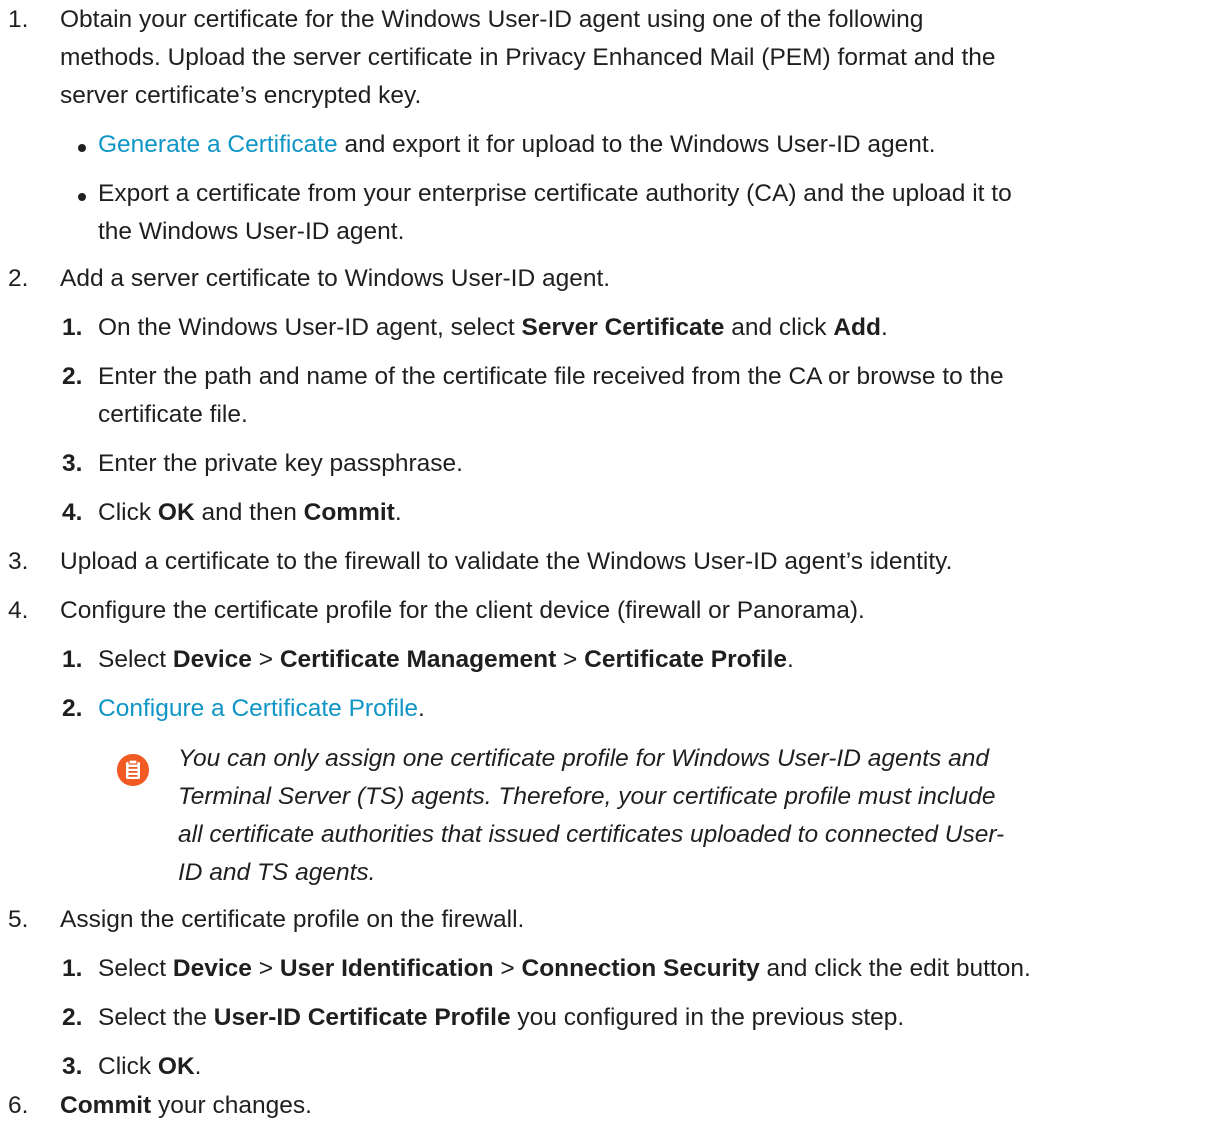 This screenshot has height=1122, width=1212. Describe the element at coordinates (857, 327) in the screenshot. I see `add-label: Add` at that location.